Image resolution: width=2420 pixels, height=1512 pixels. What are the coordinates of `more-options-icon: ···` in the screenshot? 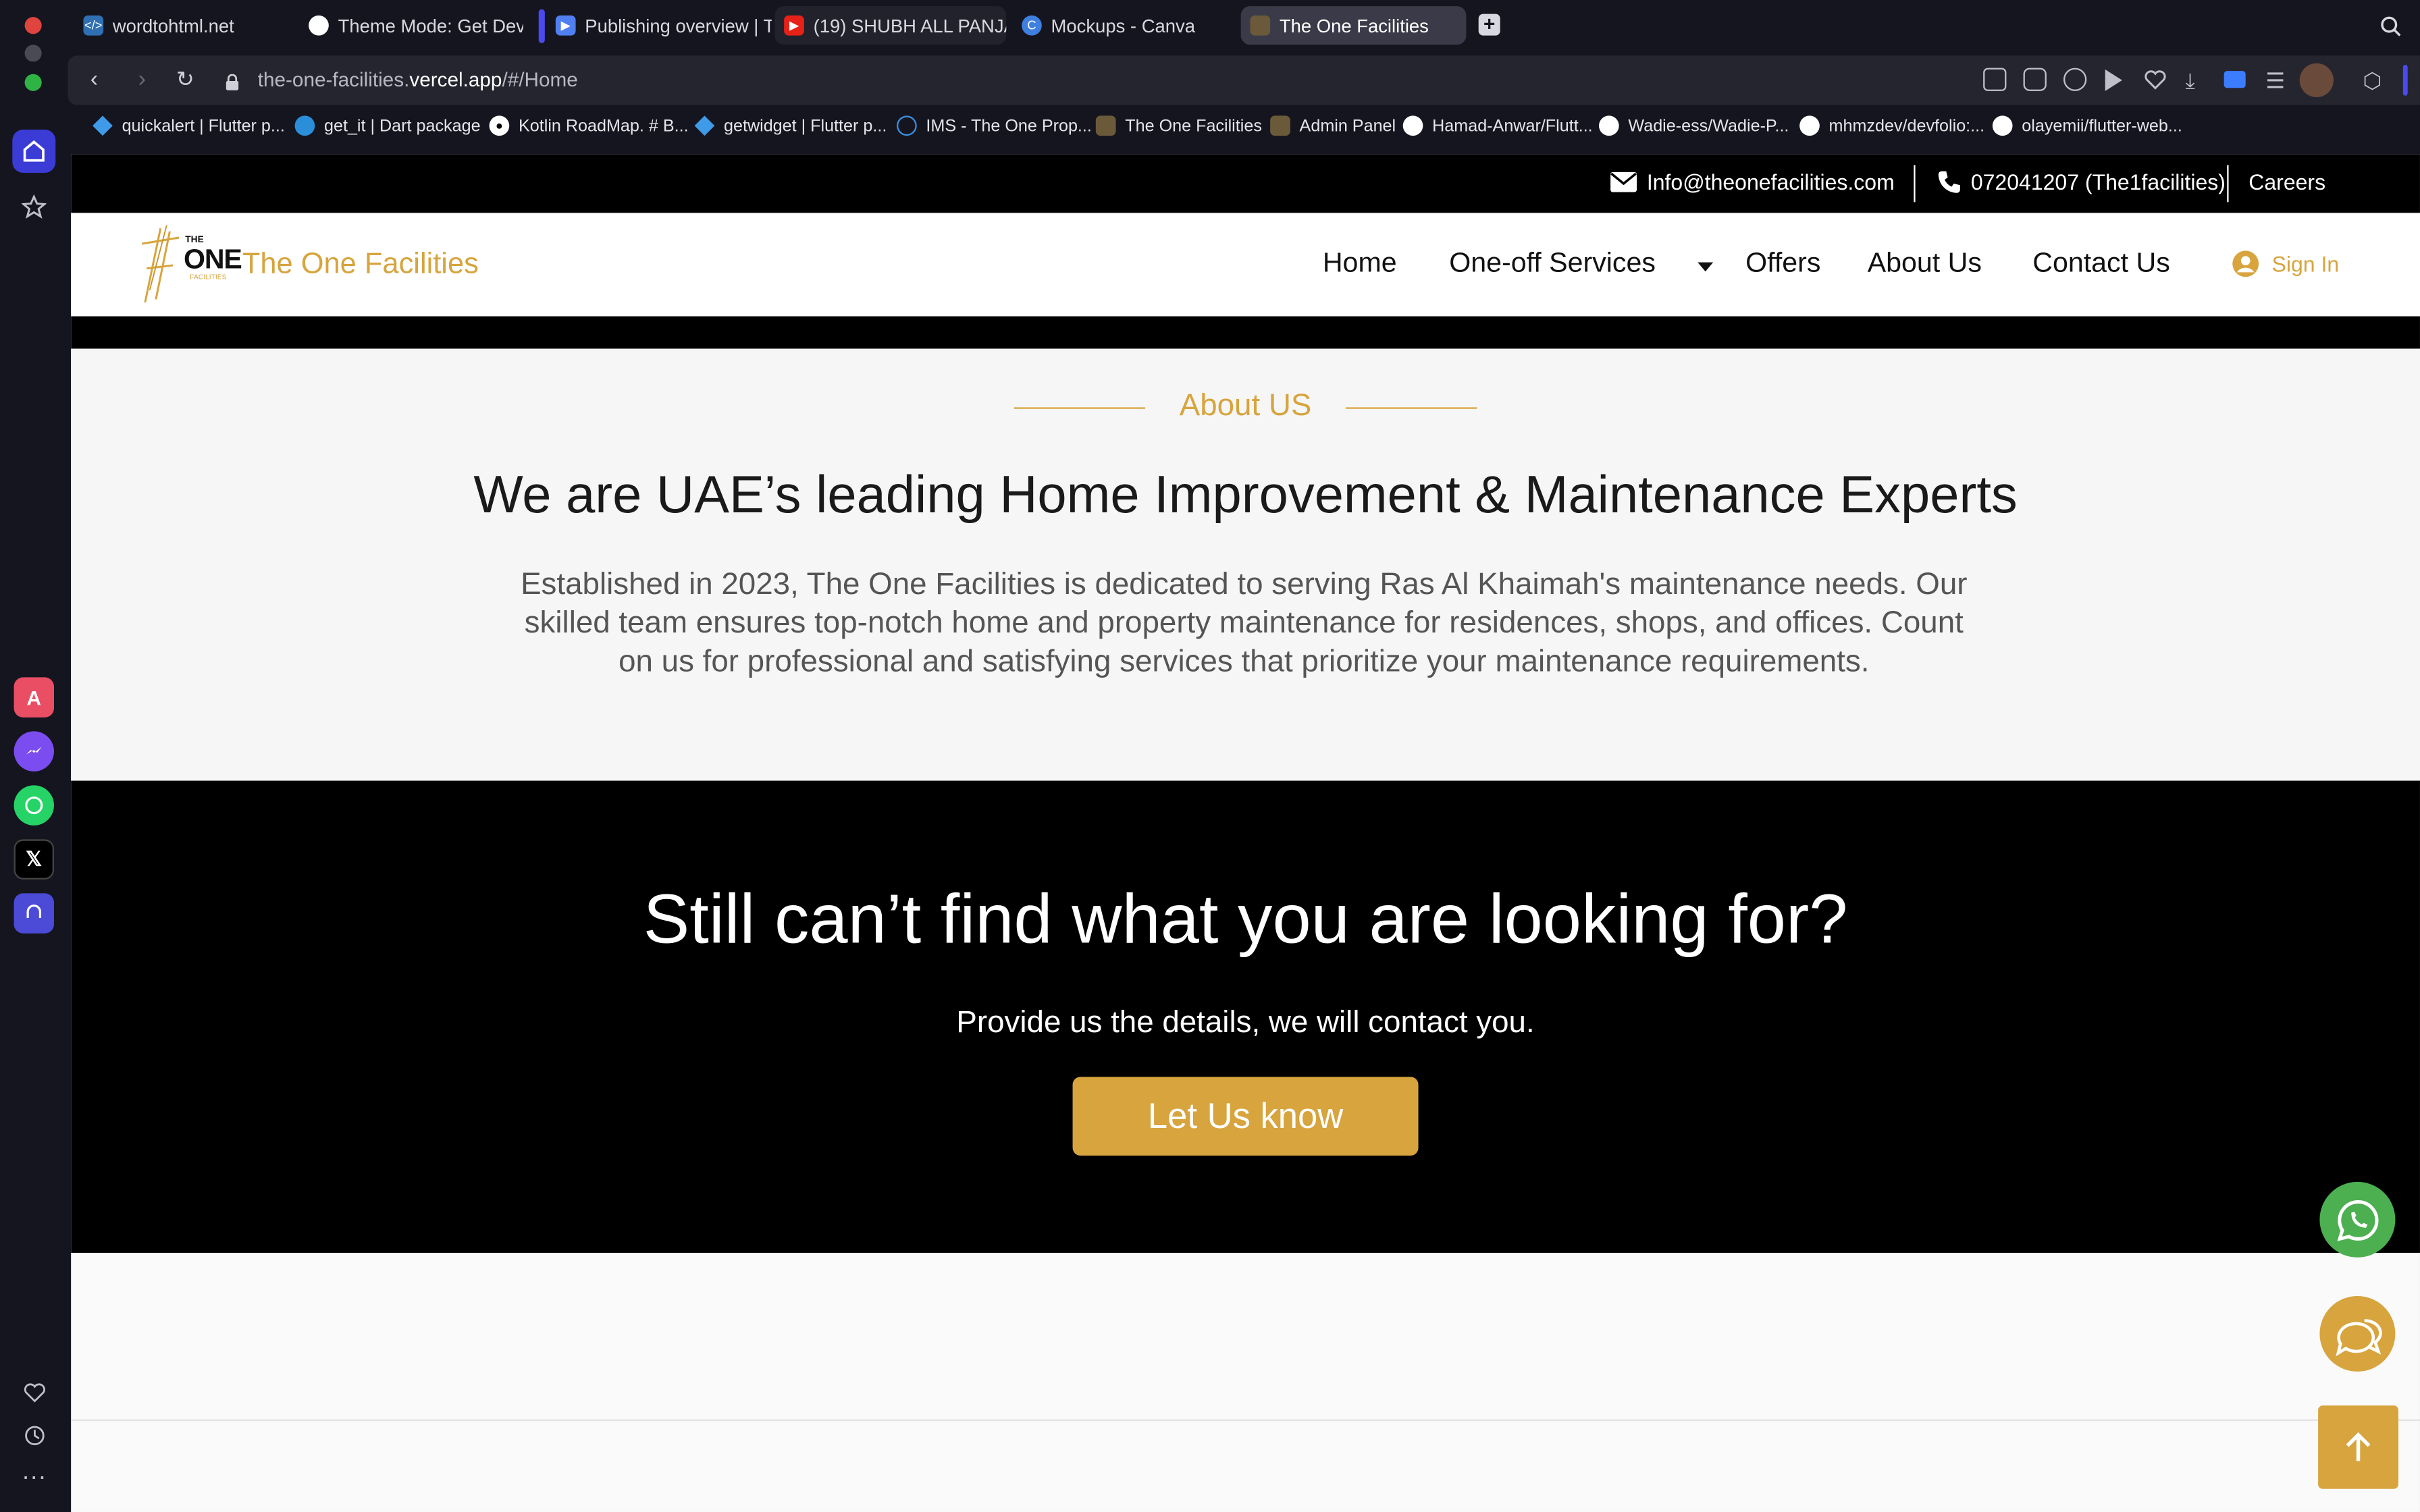 It's located at (33, 1479).